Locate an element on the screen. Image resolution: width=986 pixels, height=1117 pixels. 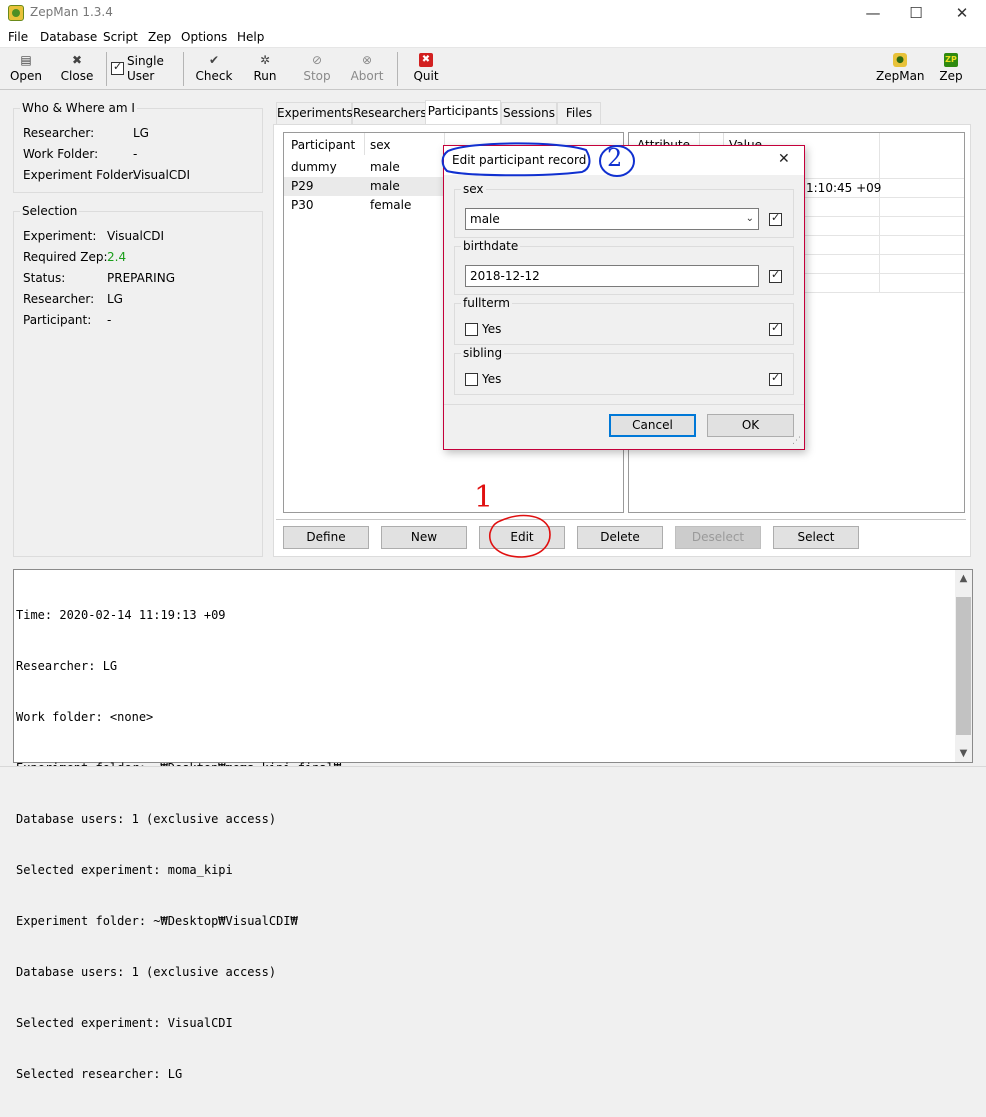
sex-select-value: male is located at coordinates (485, 219).